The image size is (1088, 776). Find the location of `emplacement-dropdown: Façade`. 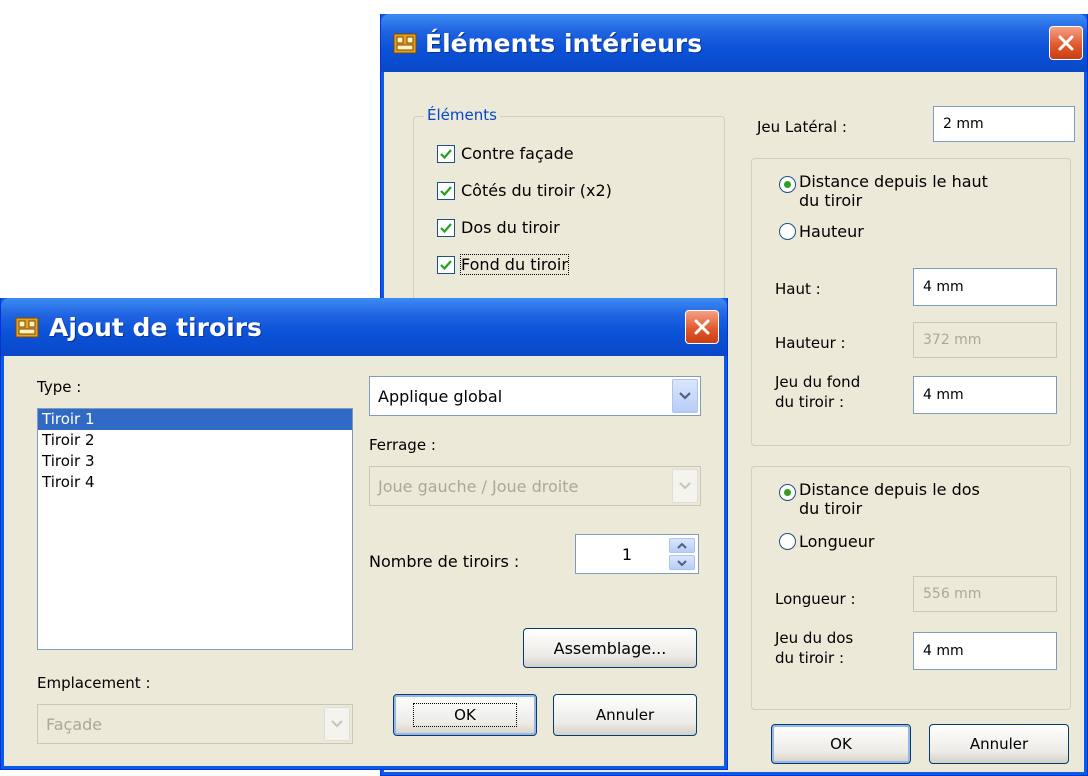

emplacement-dropdown: Façade is located at coordinates (195, 724).